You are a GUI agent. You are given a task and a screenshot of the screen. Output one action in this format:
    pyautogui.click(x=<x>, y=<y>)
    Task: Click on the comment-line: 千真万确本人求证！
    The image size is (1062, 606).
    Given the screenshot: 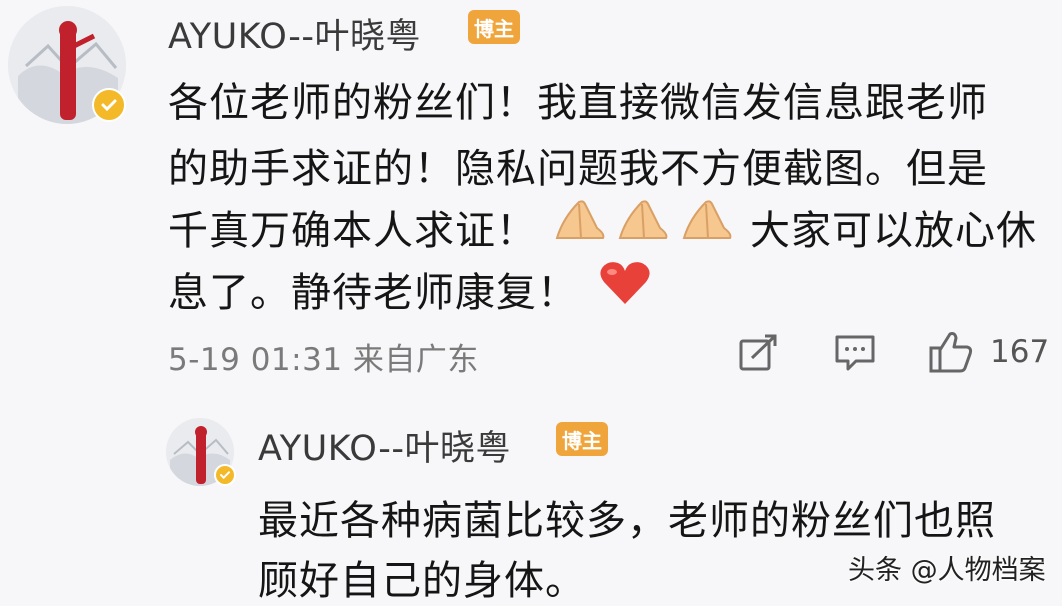 What is the action you would take?
    pyautogui.click(x=352, y=231)
    